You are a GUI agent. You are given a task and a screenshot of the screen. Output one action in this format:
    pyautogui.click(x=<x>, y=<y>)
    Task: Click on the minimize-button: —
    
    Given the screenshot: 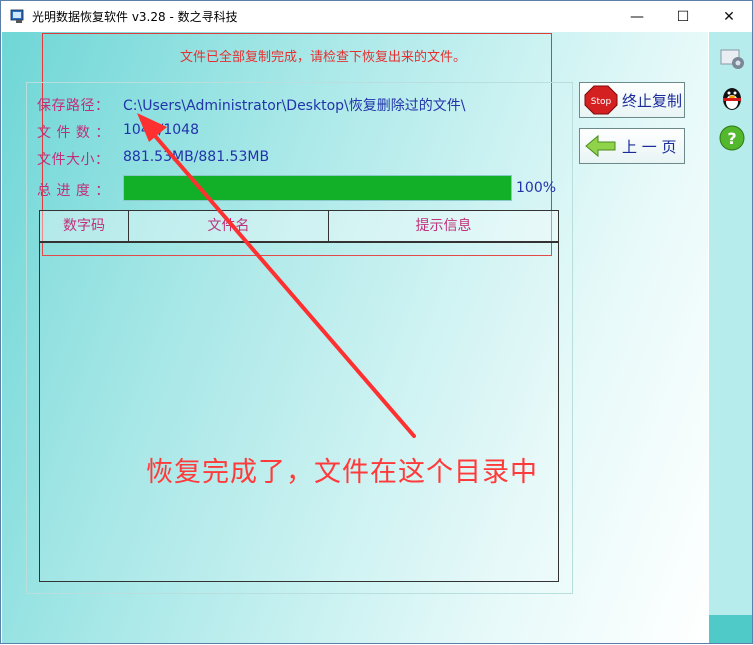 What is the action you would take?
    pyautogui.click(x=637, y=16)
    